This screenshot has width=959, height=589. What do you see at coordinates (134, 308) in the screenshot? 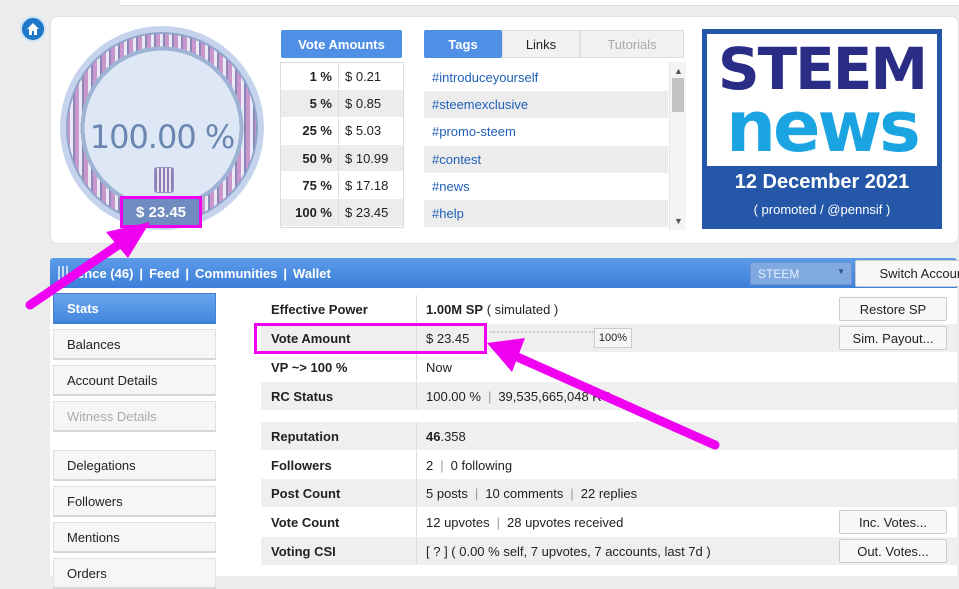
I see `sidebar-item-stats: Stats` at bounding box center [134, 308].